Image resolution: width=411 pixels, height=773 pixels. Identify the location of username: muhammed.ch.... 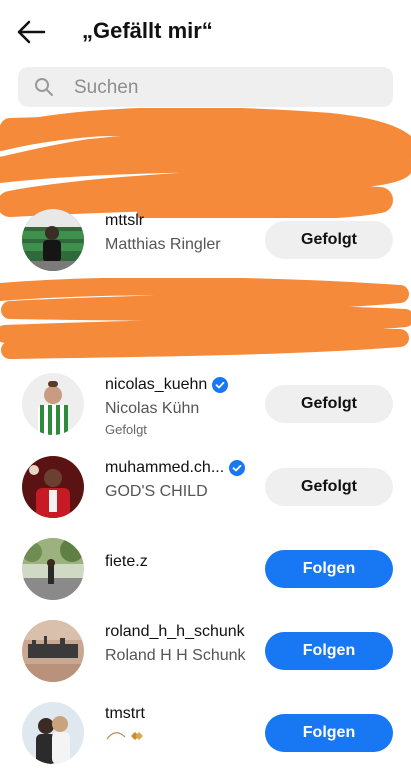
(165, 467).